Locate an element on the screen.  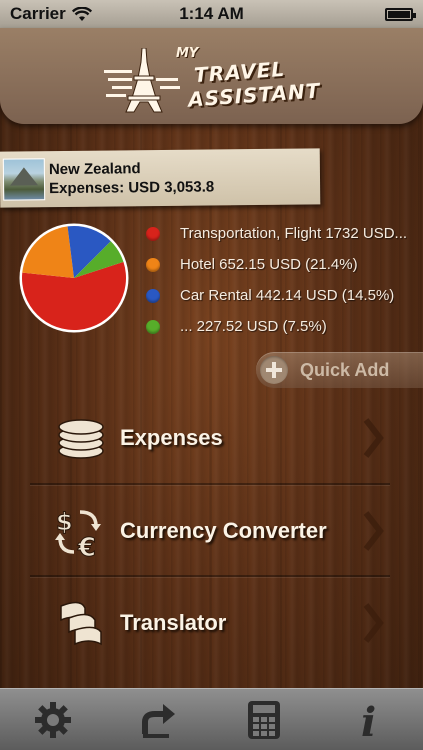
share-arrow-icon is located at coordinates (159, 720).